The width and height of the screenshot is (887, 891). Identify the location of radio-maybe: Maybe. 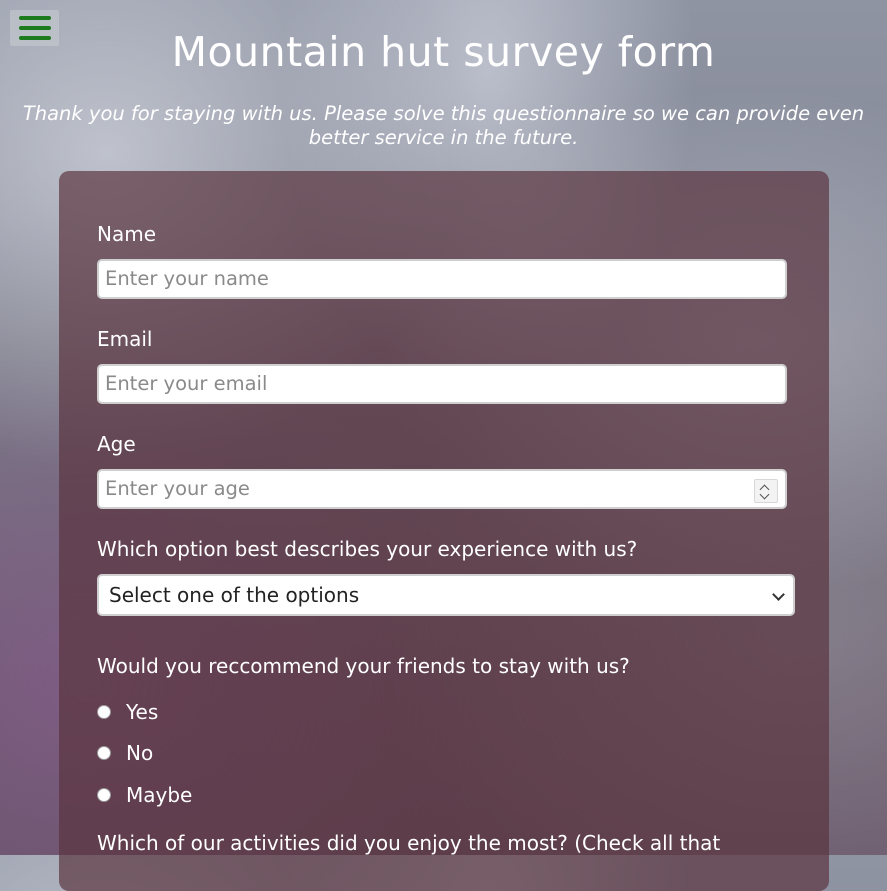
(144, 795).